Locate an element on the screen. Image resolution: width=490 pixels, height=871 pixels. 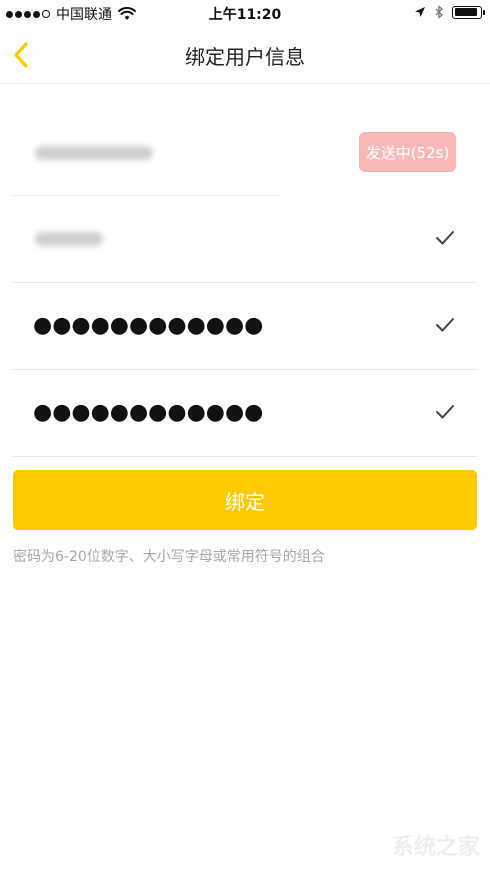
page-title: 绑定用户信息 is located at coordinates (245, 57).